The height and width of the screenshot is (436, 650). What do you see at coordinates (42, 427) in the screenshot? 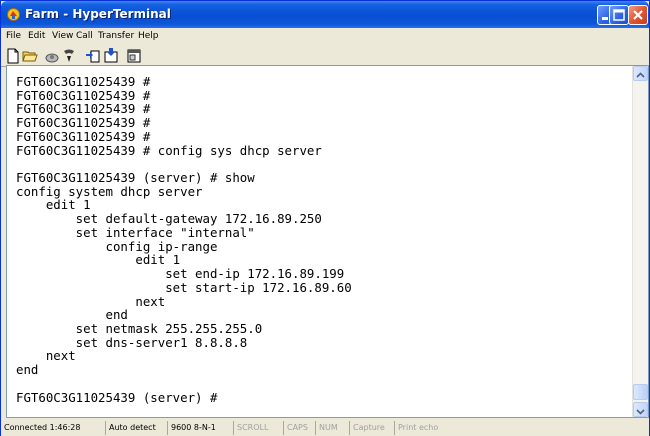
I see `status-connected: Connected 1:46:28` at bounding box center [42, 427].